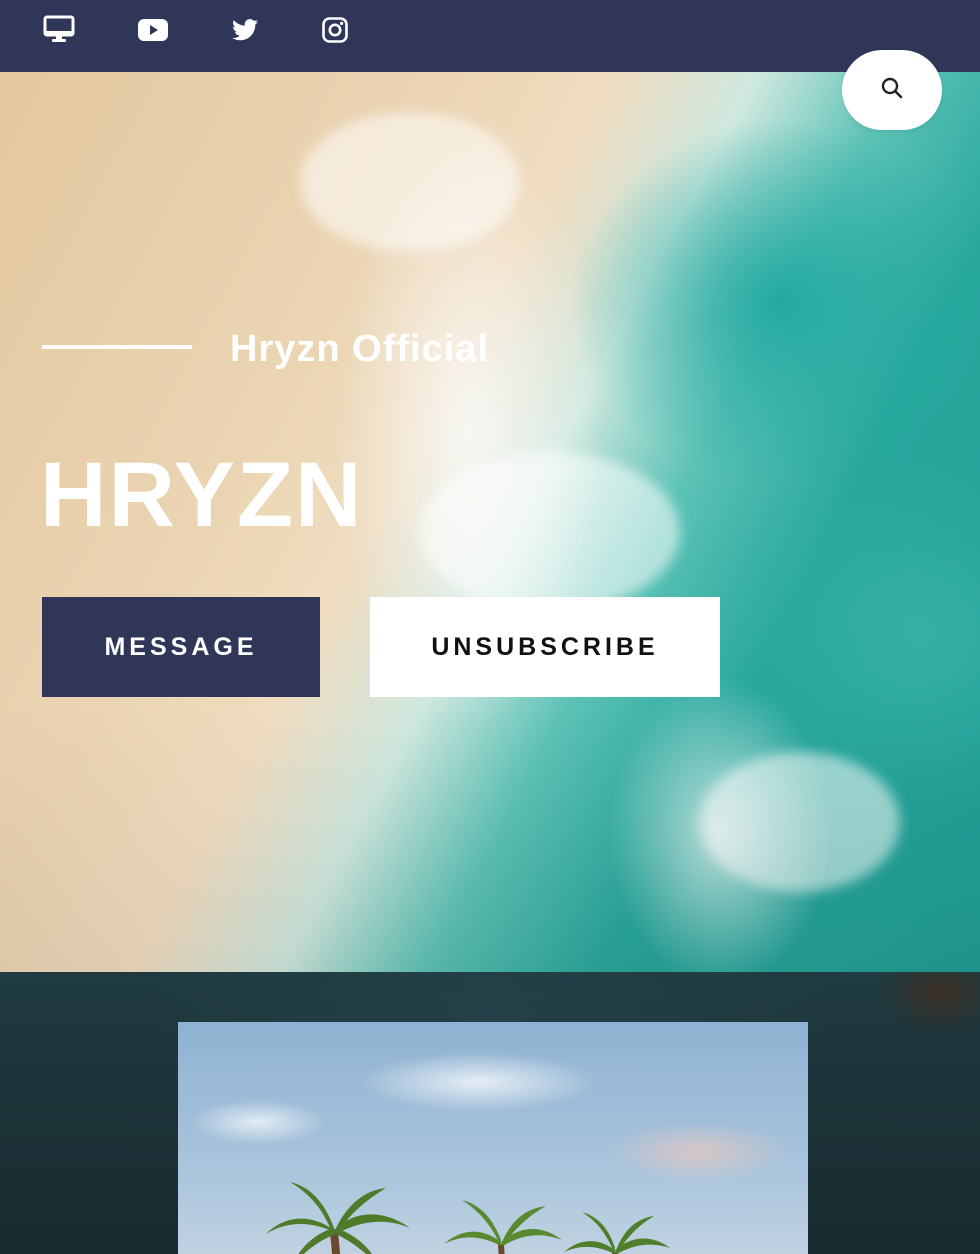  What do you see at coordinates (202, 495) in the screenshot?
I see `channel-handle: HRYZN` at bounding box center [202, 495].